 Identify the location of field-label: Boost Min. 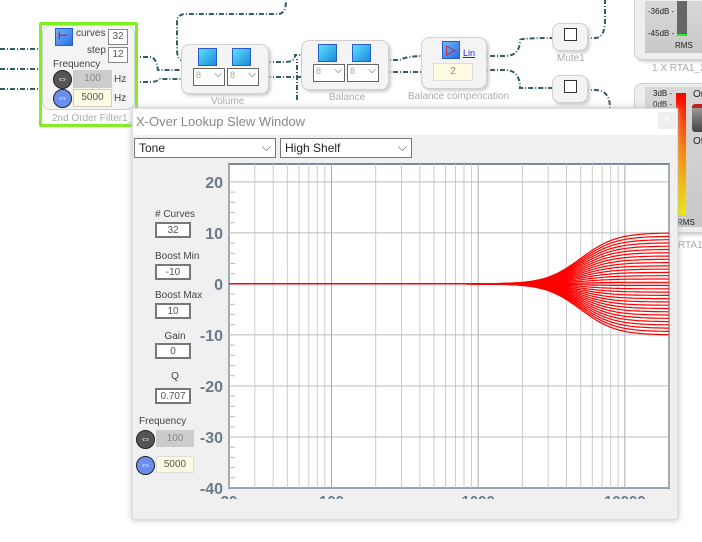
(177, 256).